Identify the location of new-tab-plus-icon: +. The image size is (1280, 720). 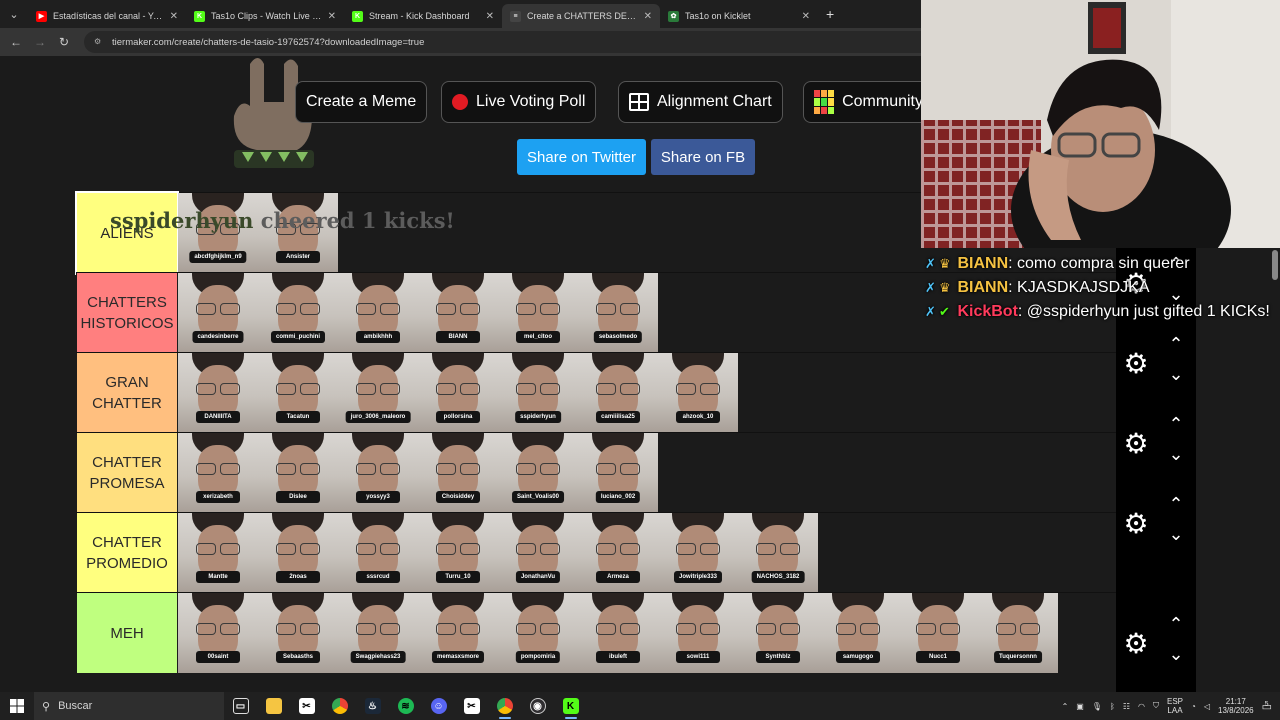
(830, 14).